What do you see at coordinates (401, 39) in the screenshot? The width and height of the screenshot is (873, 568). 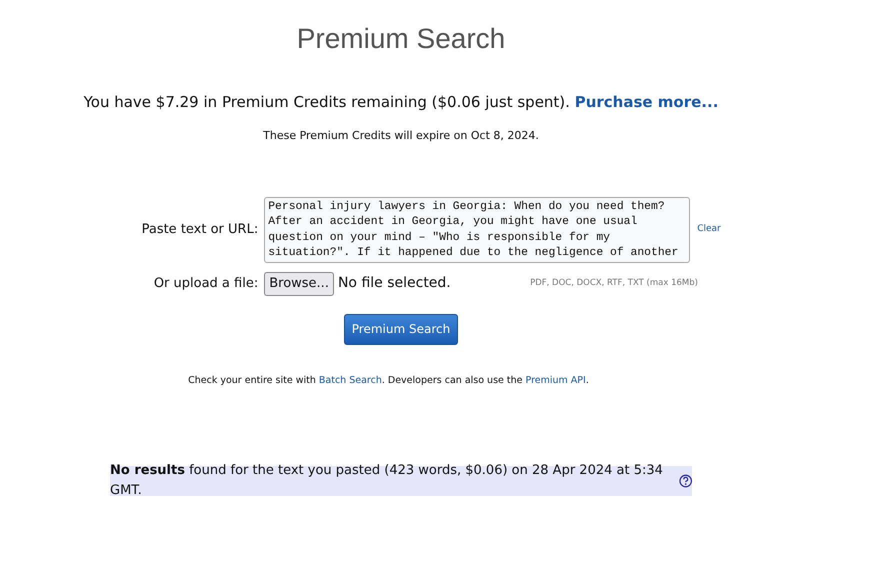 I see `page-title: Premium Search` at bounding box center [401, 39].